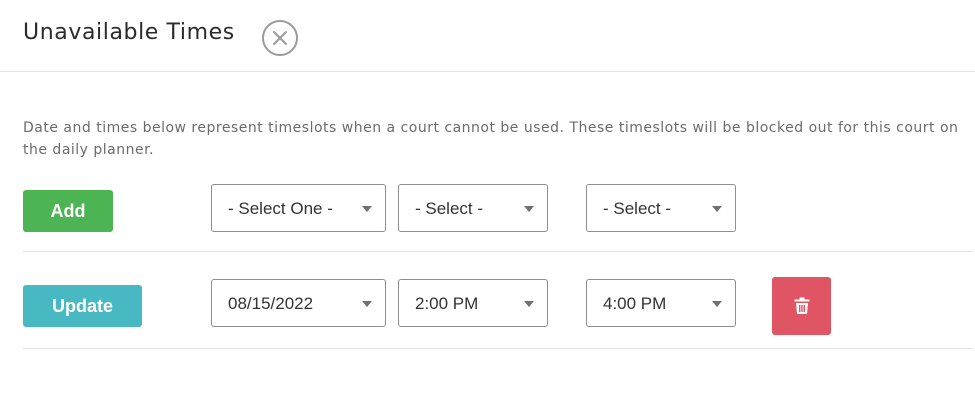 The image size is (975, 394). I want to click on close-button, so click(280, 38).